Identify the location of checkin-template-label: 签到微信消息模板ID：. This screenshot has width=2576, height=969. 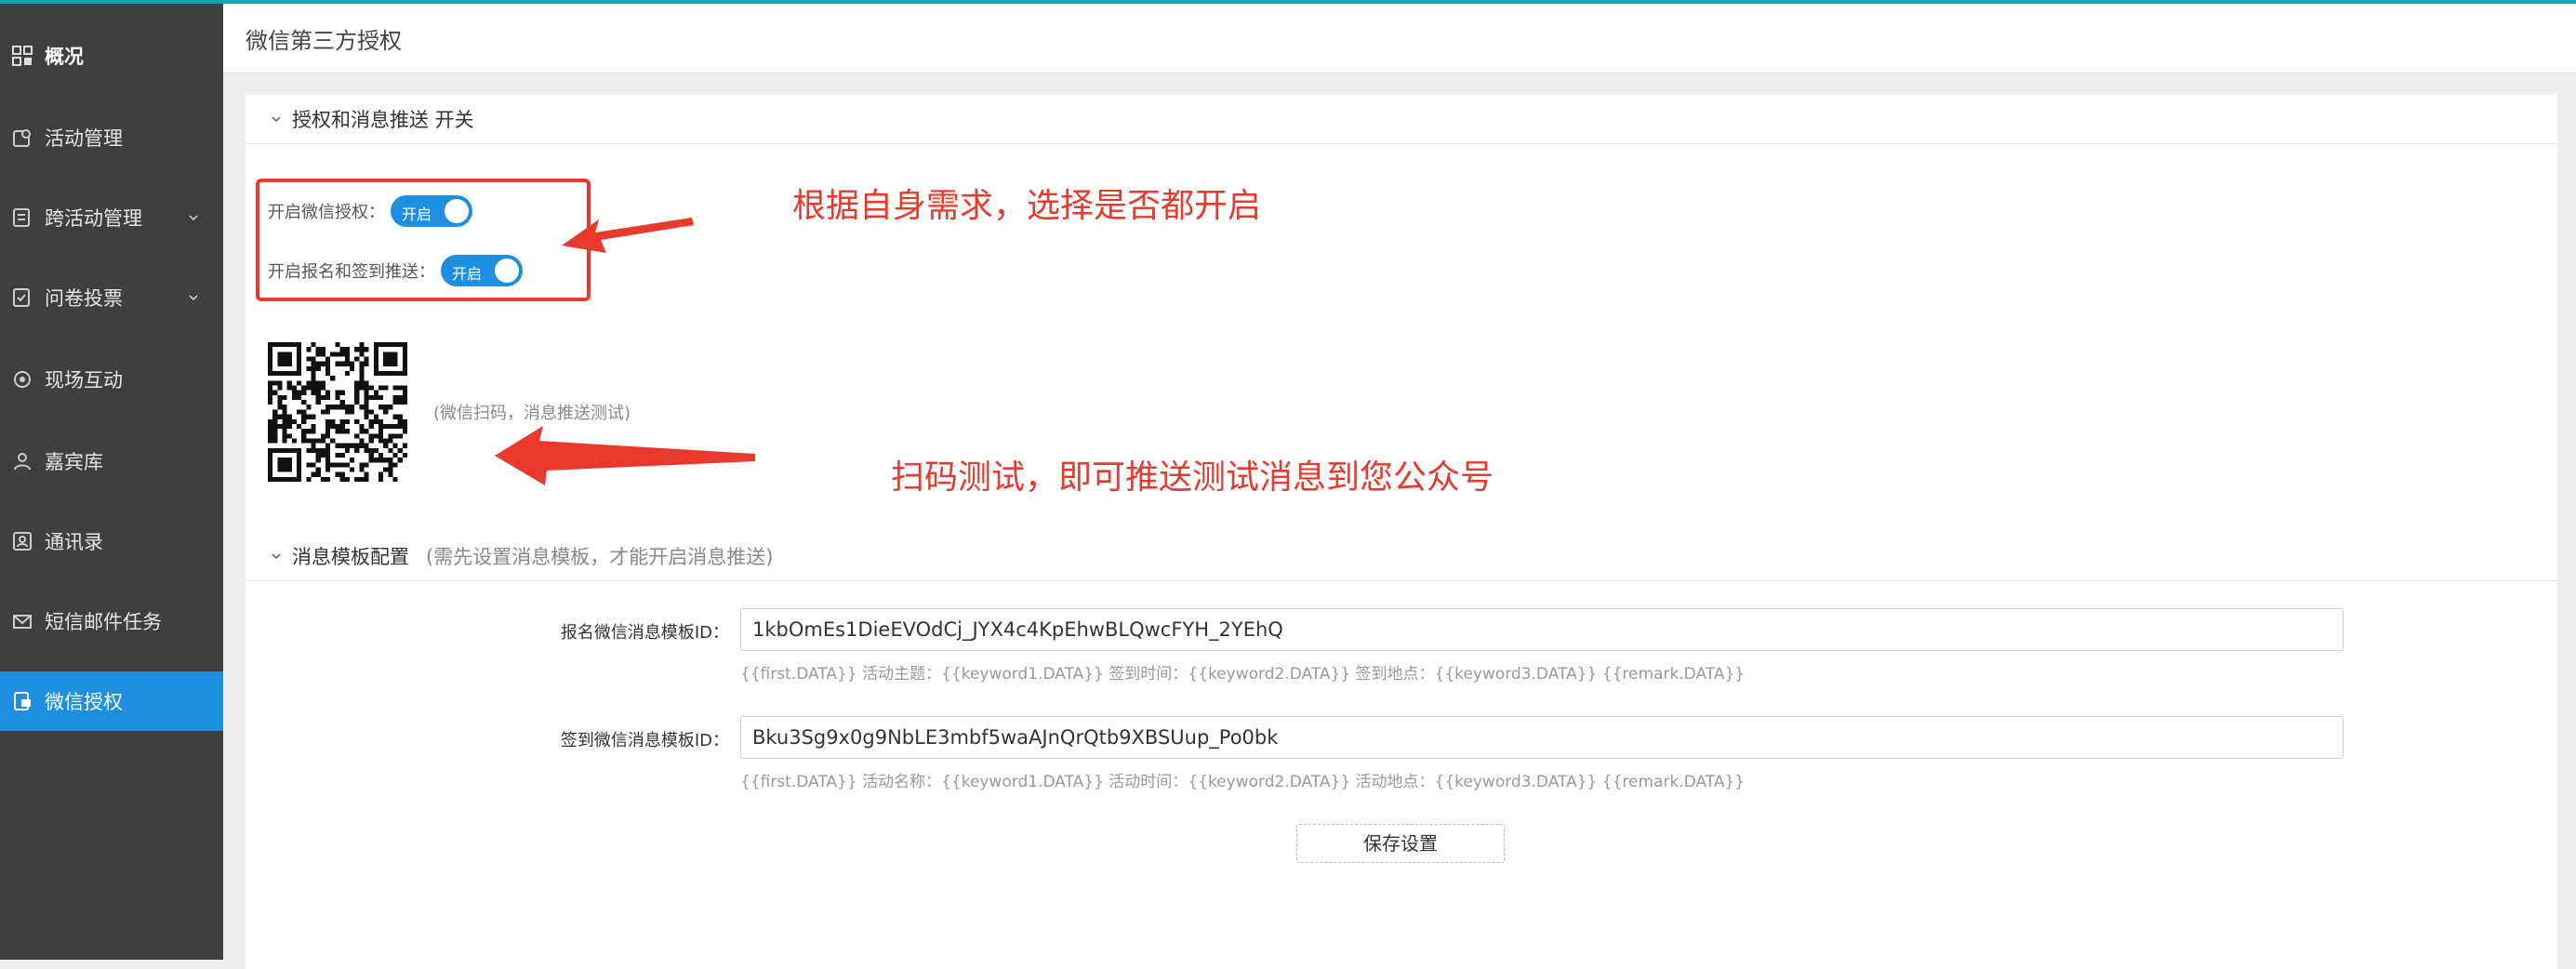
(644, 740).